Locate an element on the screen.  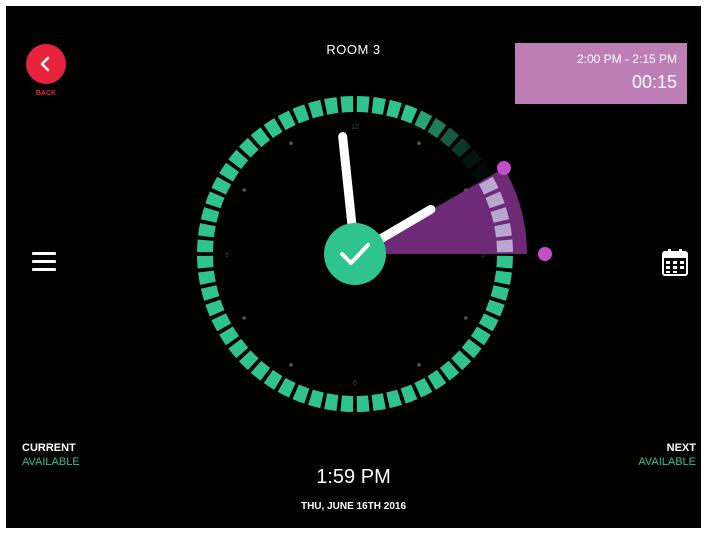
confirm-booking-button is located at coordinates (355, 254).